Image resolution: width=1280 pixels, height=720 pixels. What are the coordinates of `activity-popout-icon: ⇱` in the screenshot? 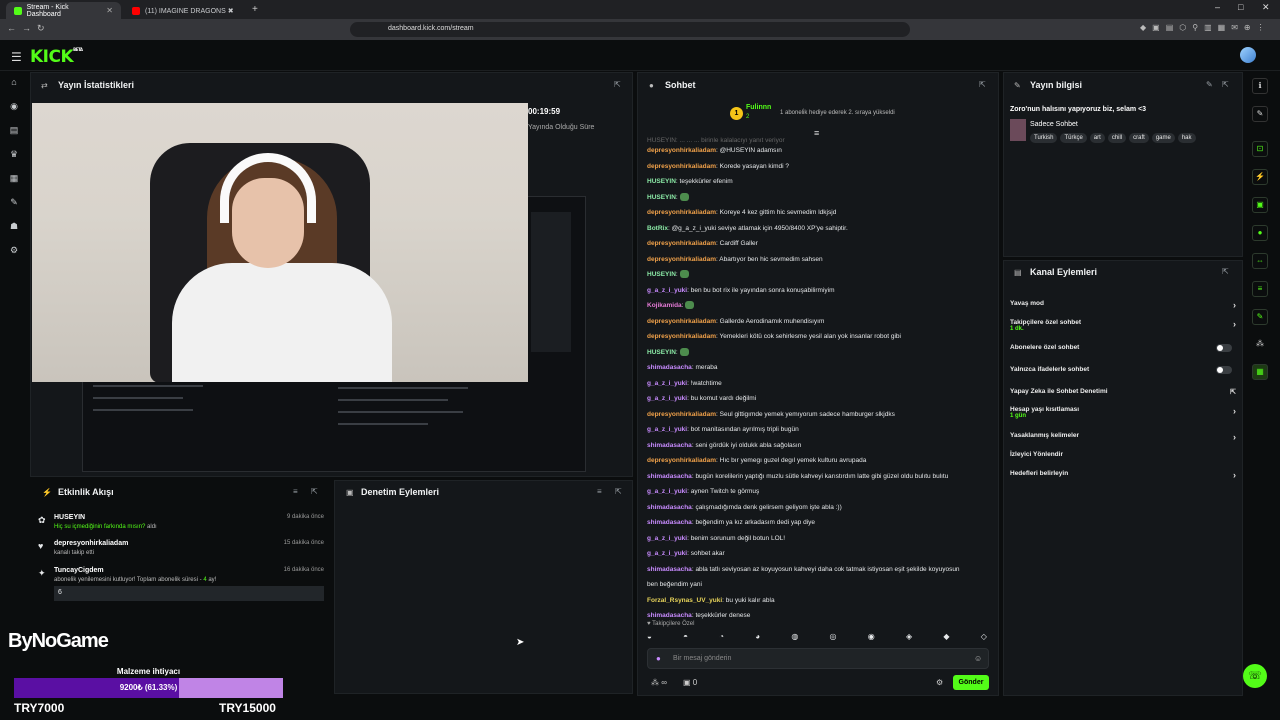 It's located at (314, 491).